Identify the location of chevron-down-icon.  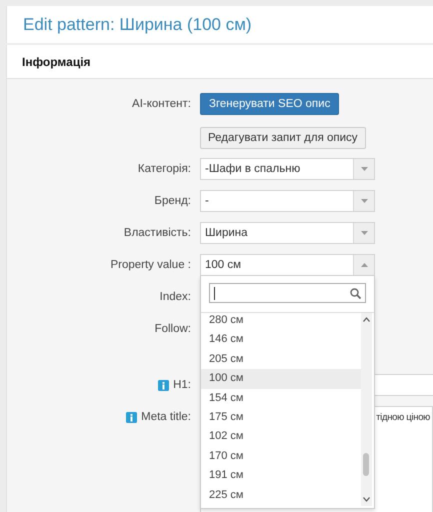
(366, 499).